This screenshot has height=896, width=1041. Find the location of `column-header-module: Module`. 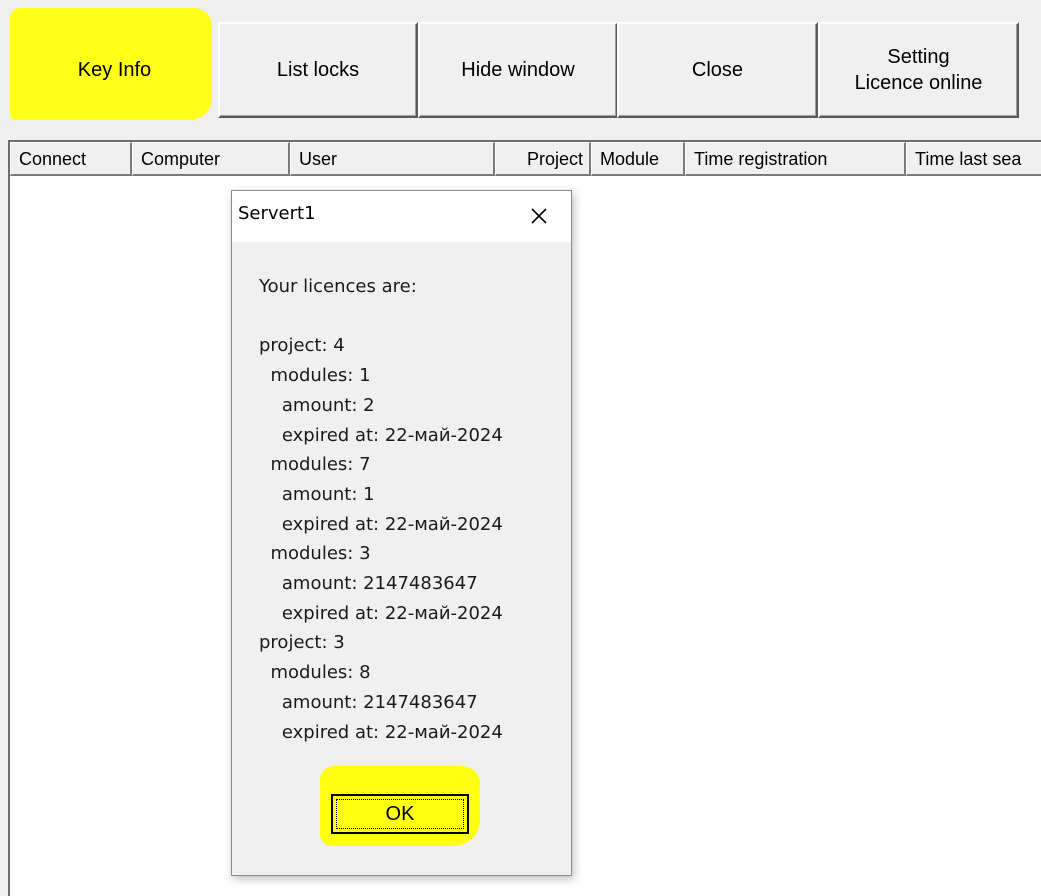

column-header-module: Module is located at coordinates (638, 159).